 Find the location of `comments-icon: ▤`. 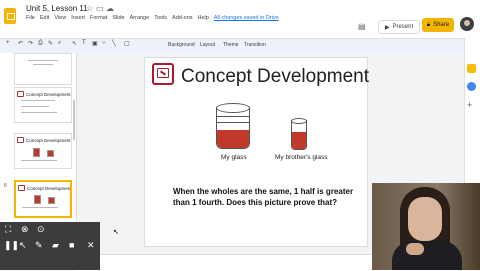

comments-icon: ▤ is located at coordinates (362, 26).